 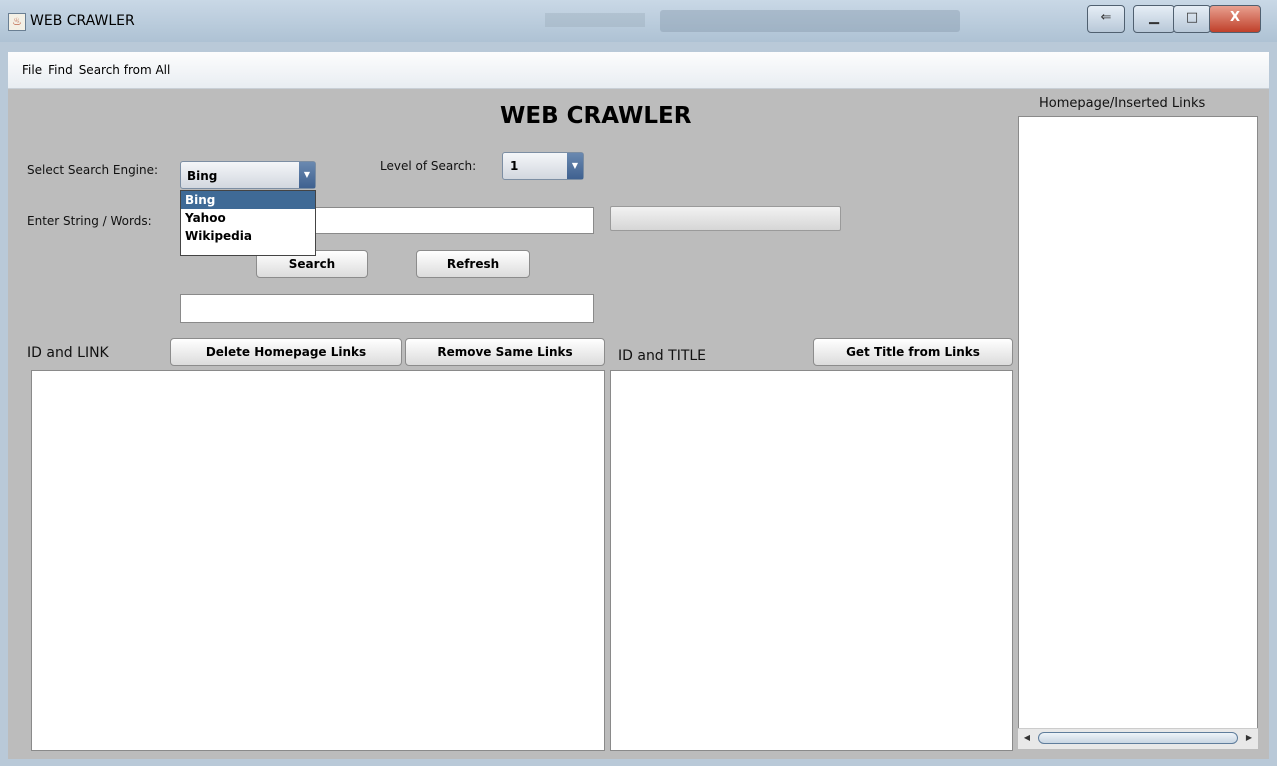 I want to click on window-title: WEB CRAWLER, so click(x=82, y=21).